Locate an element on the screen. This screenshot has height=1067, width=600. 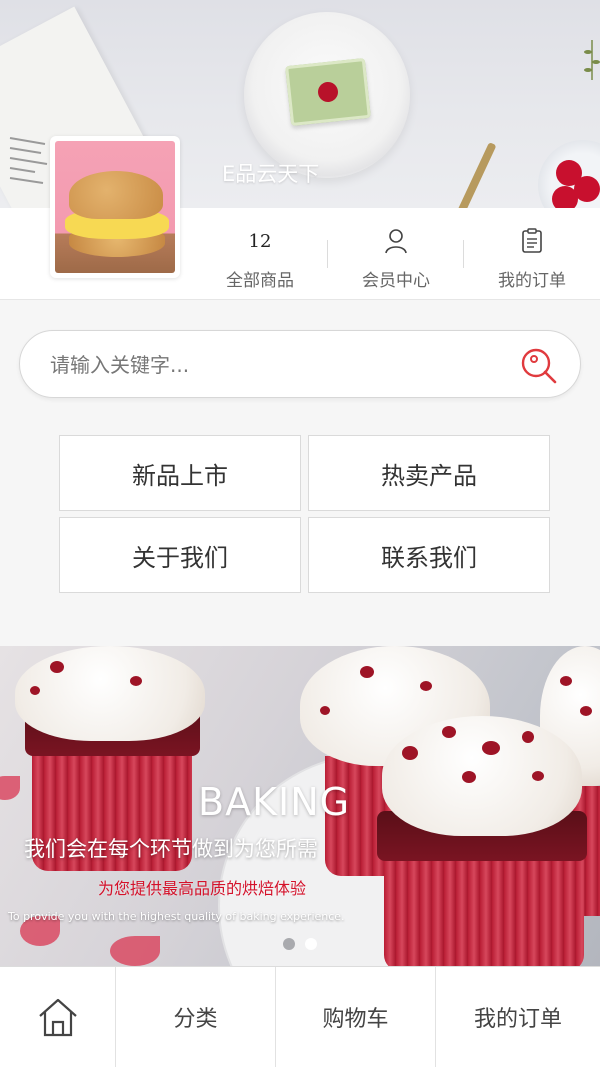
all-products-label: 全部商品 is located at coordinates (260, 281).